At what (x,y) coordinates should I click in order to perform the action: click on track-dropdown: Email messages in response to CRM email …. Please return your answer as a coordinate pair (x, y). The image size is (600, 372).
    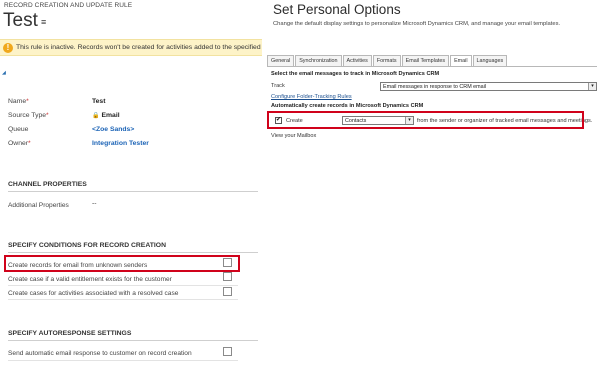
    Looking at the image, I should click on (488, 86).